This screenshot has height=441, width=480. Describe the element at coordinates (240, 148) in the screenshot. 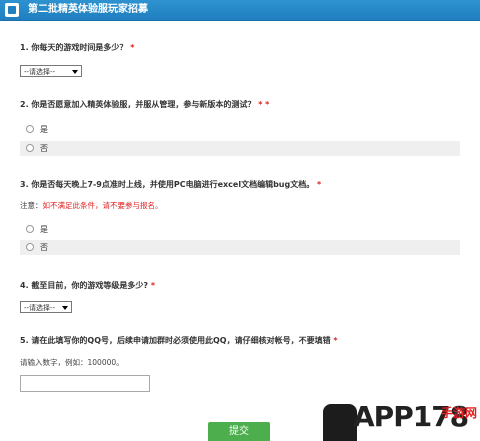

I see `question-2-option-no: 否` at that location.